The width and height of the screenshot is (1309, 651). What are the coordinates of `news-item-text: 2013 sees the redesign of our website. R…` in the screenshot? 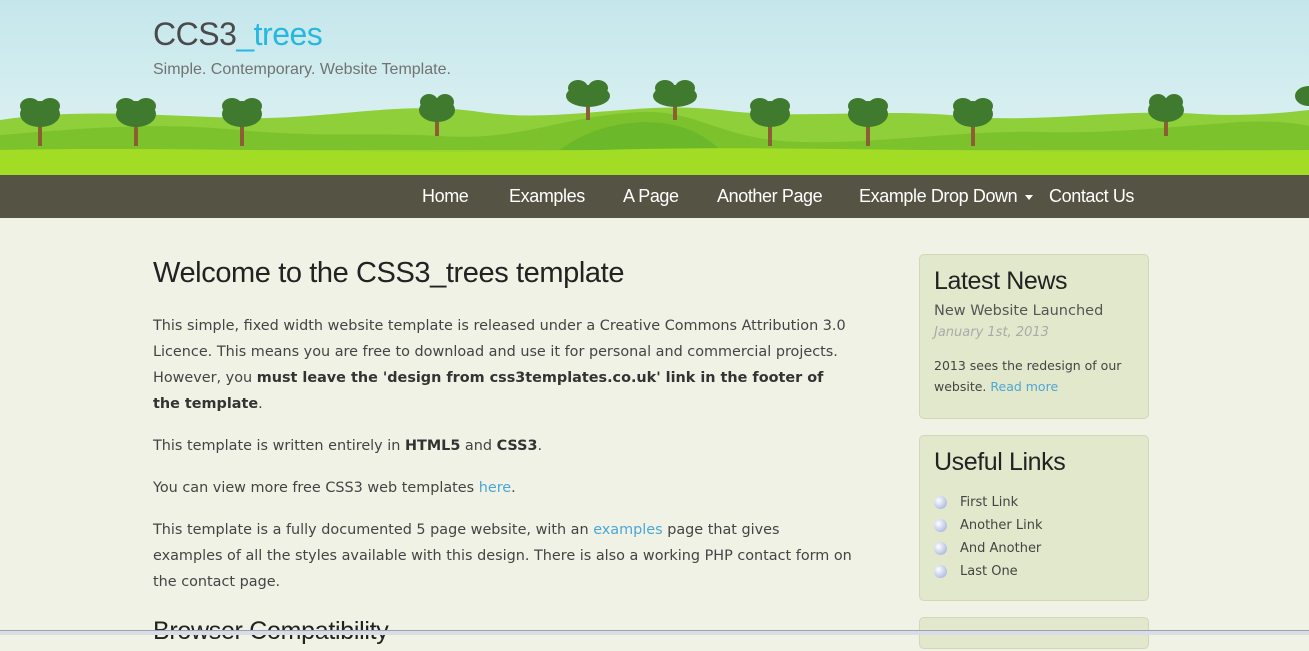 It's located at (1034, 376).